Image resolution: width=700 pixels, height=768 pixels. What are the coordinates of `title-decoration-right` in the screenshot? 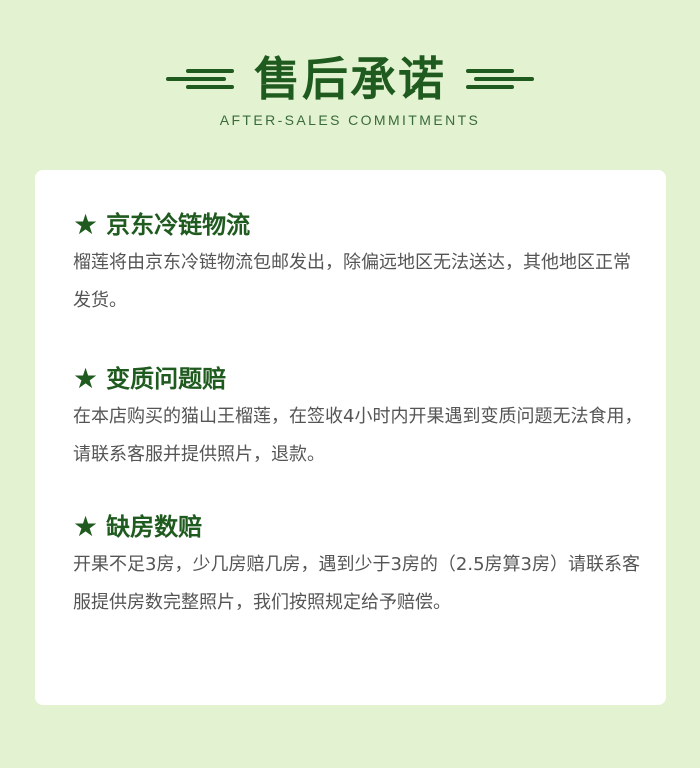 It's located at (500, 79).